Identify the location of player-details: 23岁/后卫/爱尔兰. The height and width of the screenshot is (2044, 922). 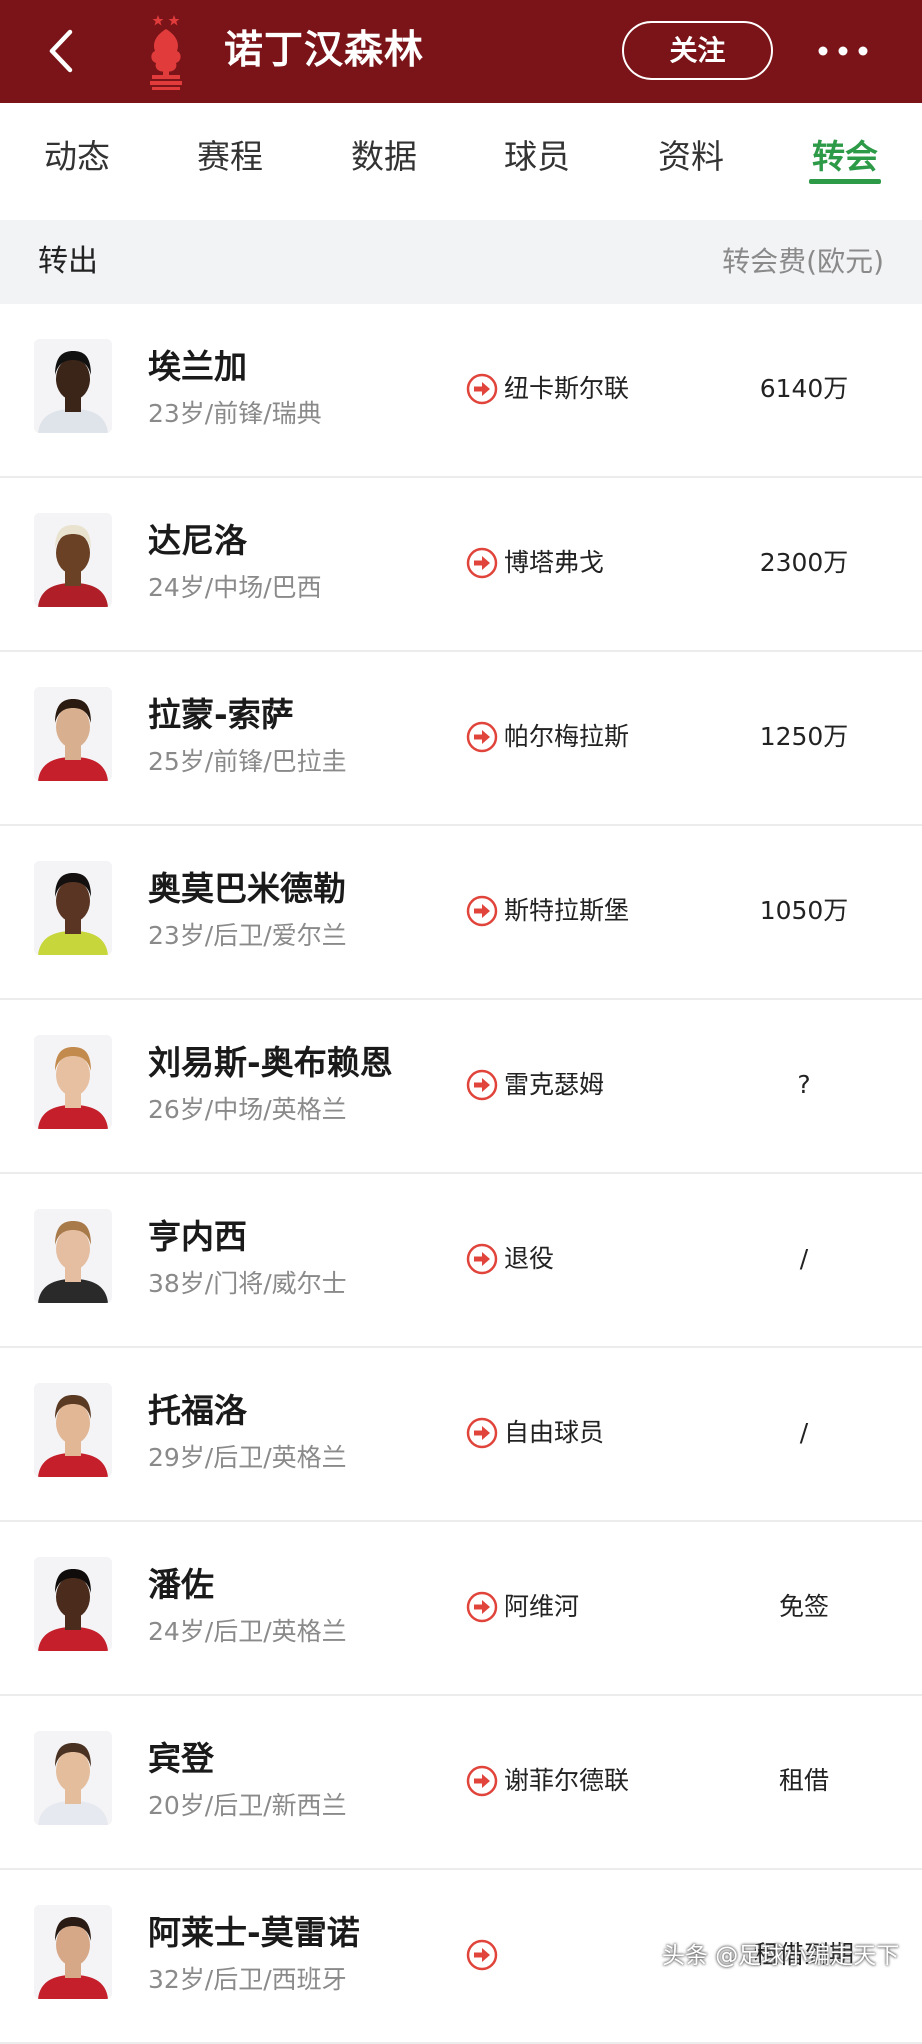
(247, 935).